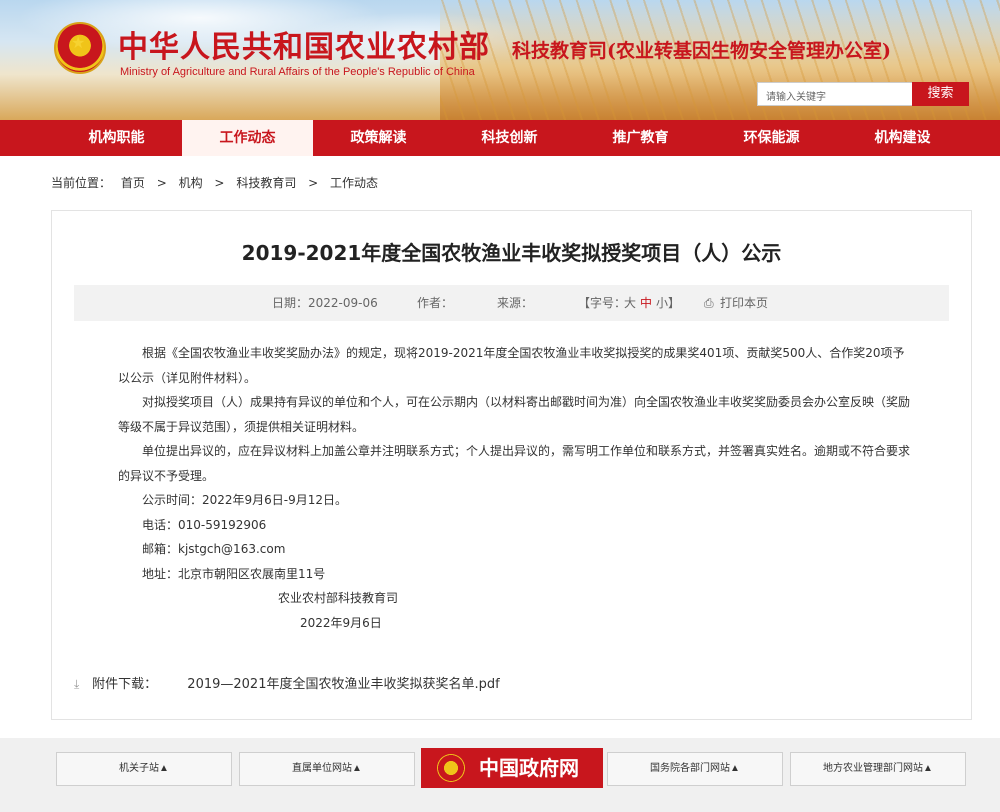 Image resolution: width=1000 pixels, height=812 pixels. I want to click on breadcrumb-item-jigou: 机构, so click(191, 182).